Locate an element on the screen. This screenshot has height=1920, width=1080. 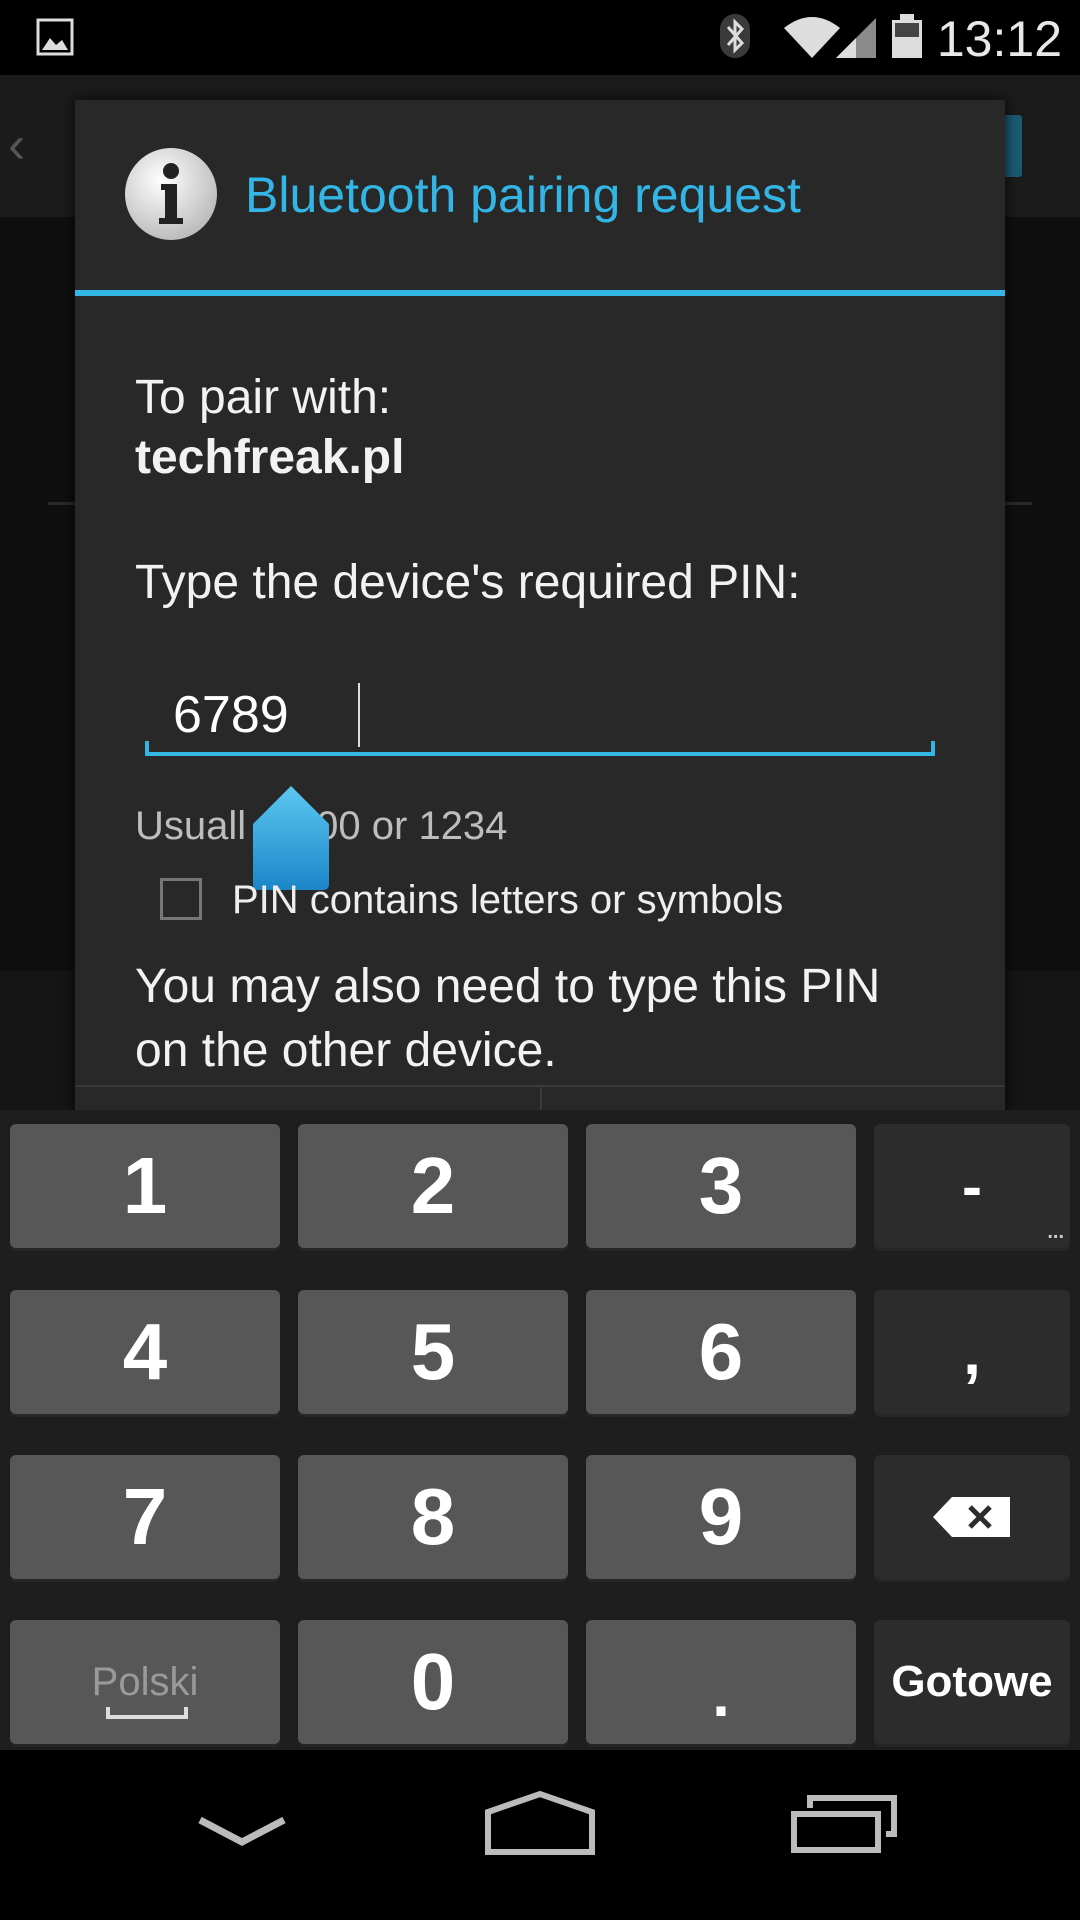
dialog-button-separator is located at coordinates (541, 1098).